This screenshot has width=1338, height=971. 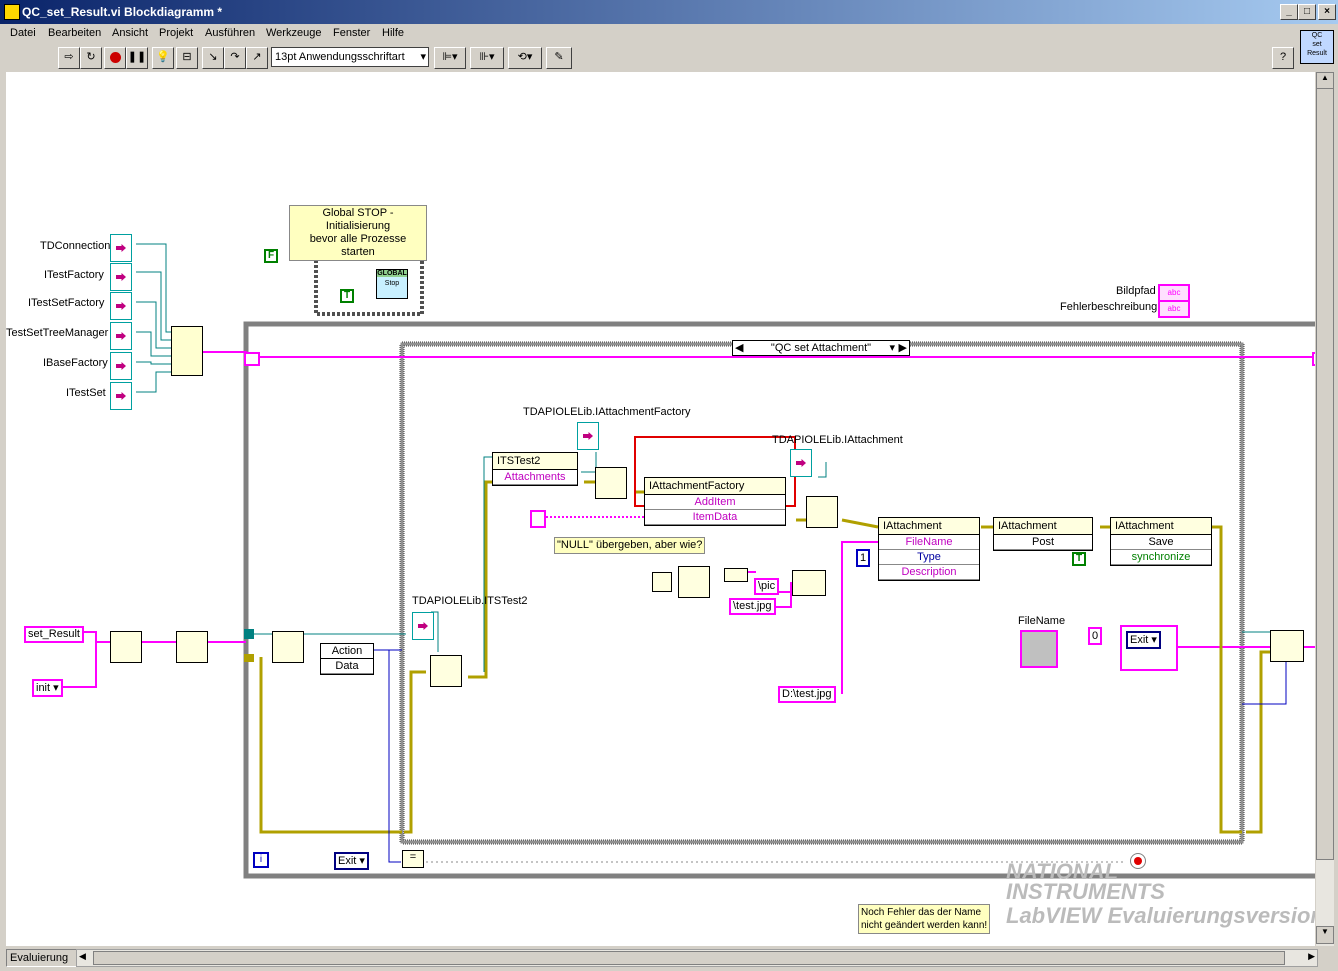 What do you see at coordinates (347, 861) in the screenshot?
I see `exit-enum2-value: Exit` at bounding box center [347, 861].